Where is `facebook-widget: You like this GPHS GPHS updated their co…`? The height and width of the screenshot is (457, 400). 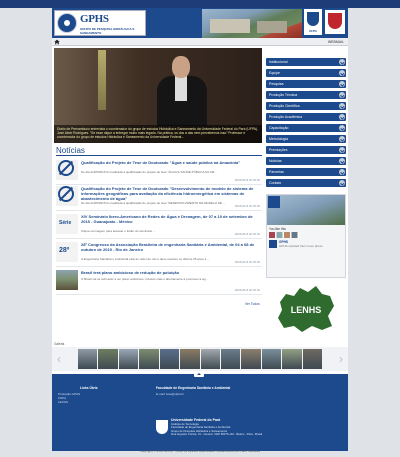
facebook-widget: You like this GPHS GPHS updated their co… is located at coordinates (306, 236).